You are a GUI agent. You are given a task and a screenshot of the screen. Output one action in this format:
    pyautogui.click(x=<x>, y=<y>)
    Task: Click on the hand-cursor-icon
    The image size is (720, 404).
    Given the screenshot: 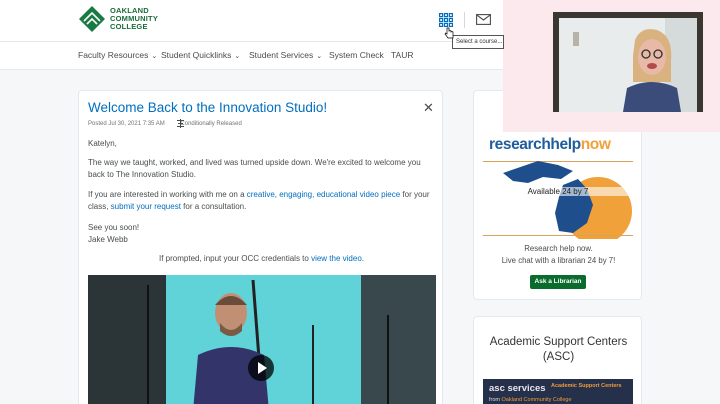 What is the action you would take?
    pyautogui.click(x=449, y=33)
    